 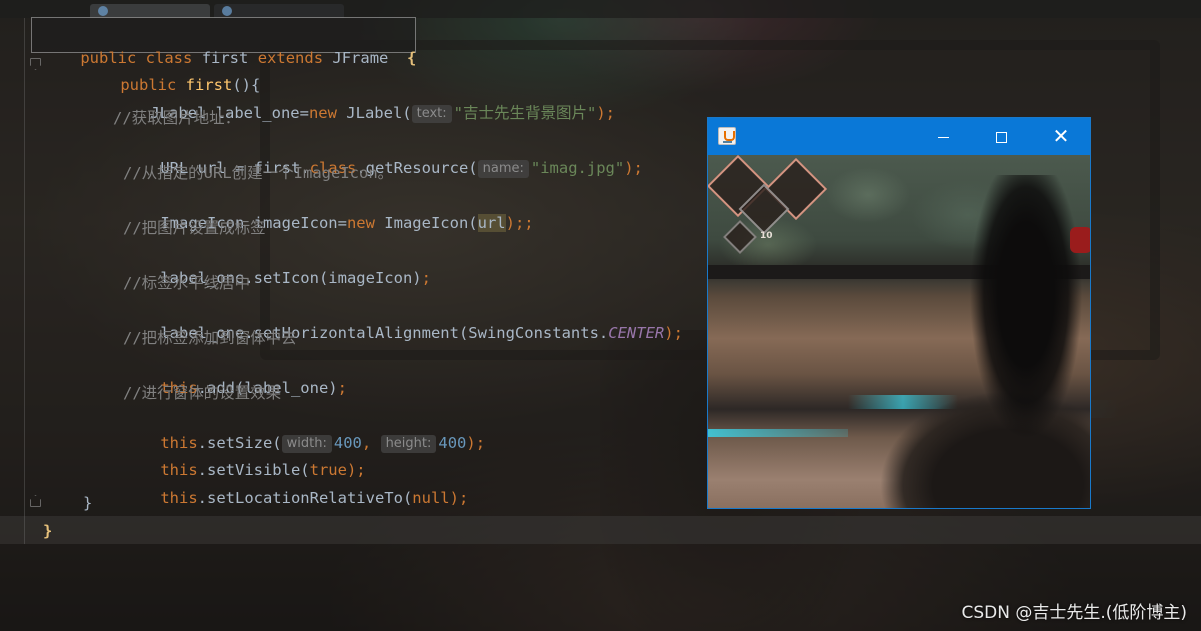 What do you see at coordinates (279, 11) in the screenshot?
I see `tab-other` at bounding box center [279, 11].